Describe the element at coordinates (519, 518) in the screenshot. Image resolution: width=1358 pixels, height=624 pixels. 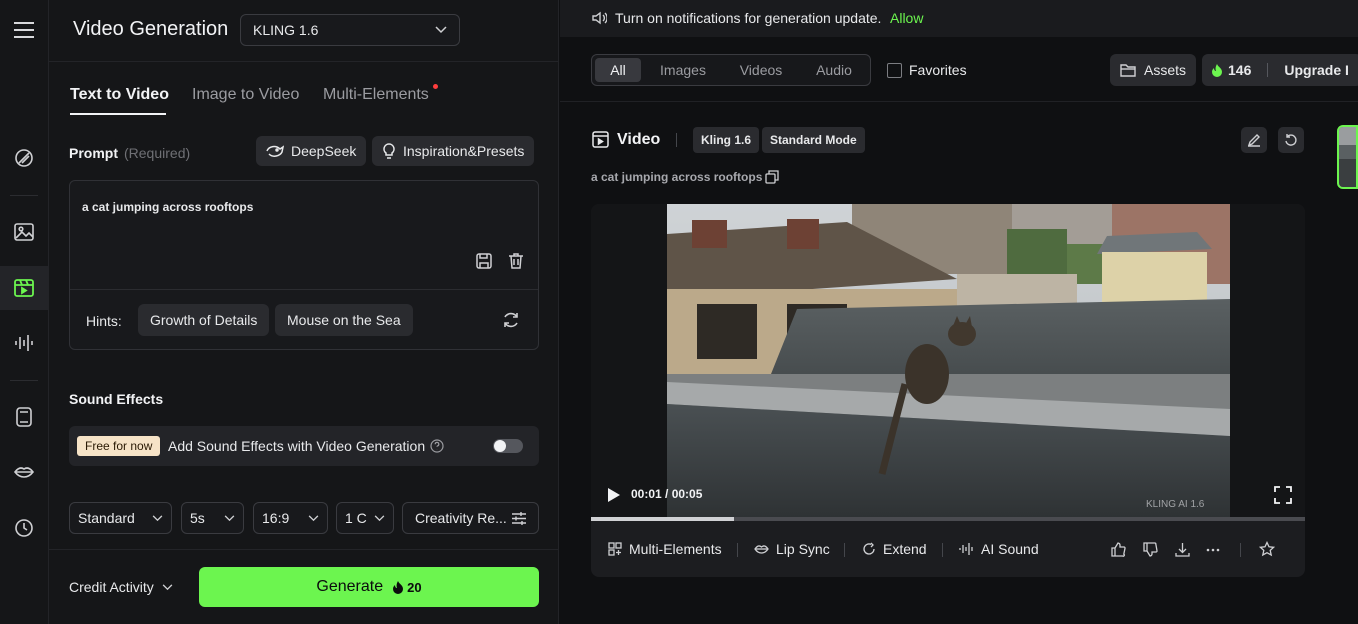
I see `sliders-icon` at that location.